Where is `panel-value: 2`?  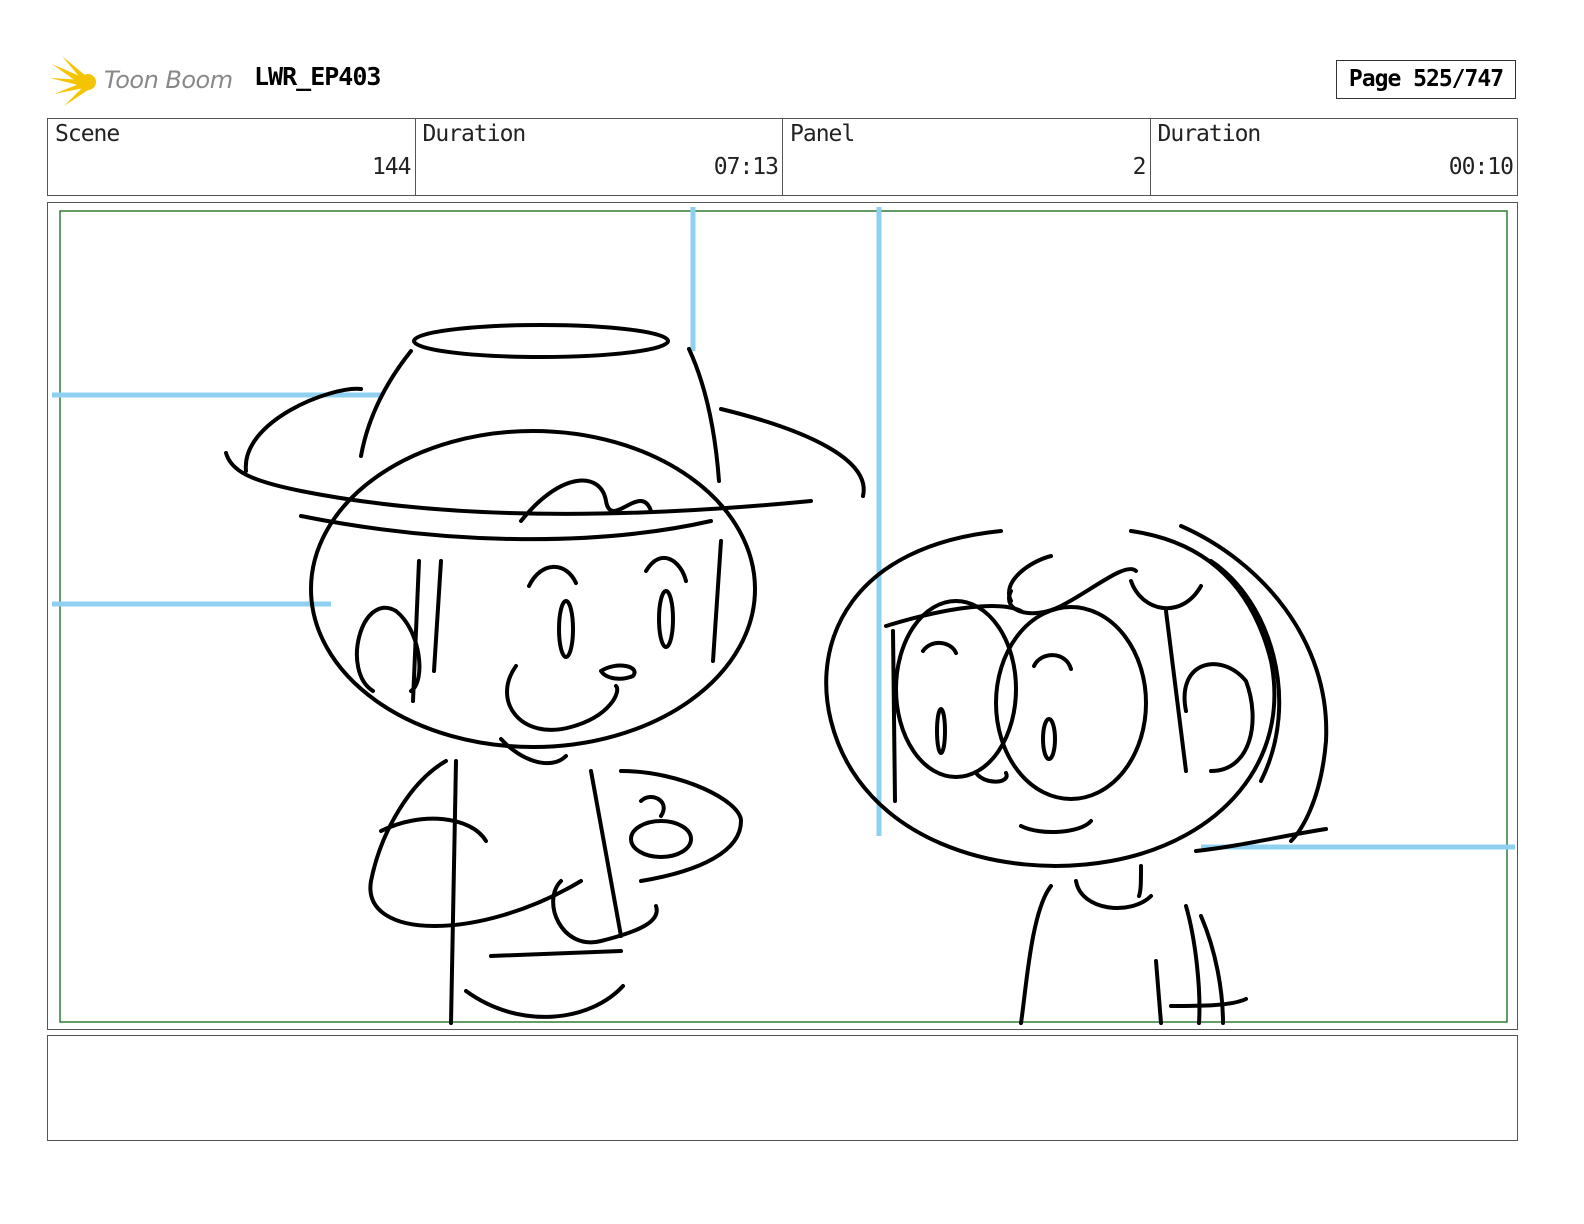 panel-value: 2 is located at coordinates (1139, 167).